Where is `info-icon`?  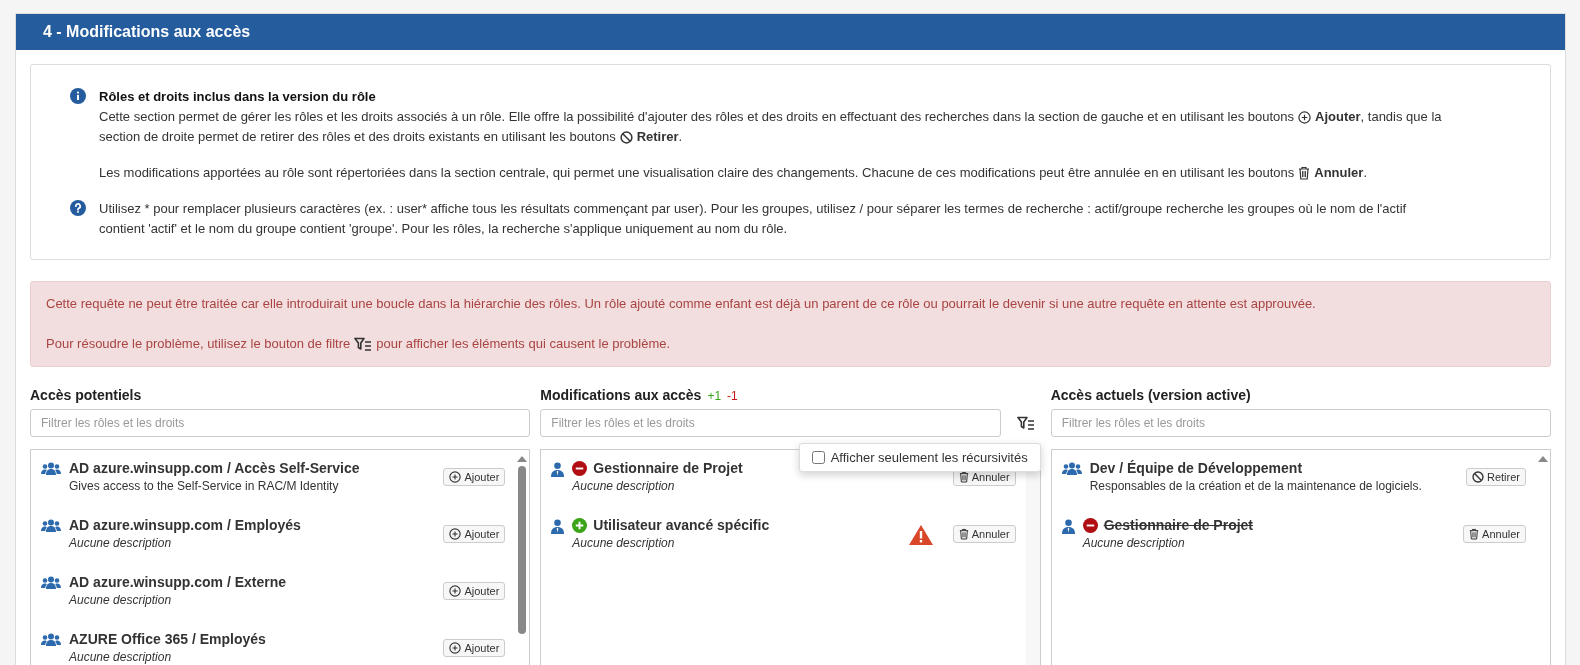 info-icon is located at coordinates (78, 96).